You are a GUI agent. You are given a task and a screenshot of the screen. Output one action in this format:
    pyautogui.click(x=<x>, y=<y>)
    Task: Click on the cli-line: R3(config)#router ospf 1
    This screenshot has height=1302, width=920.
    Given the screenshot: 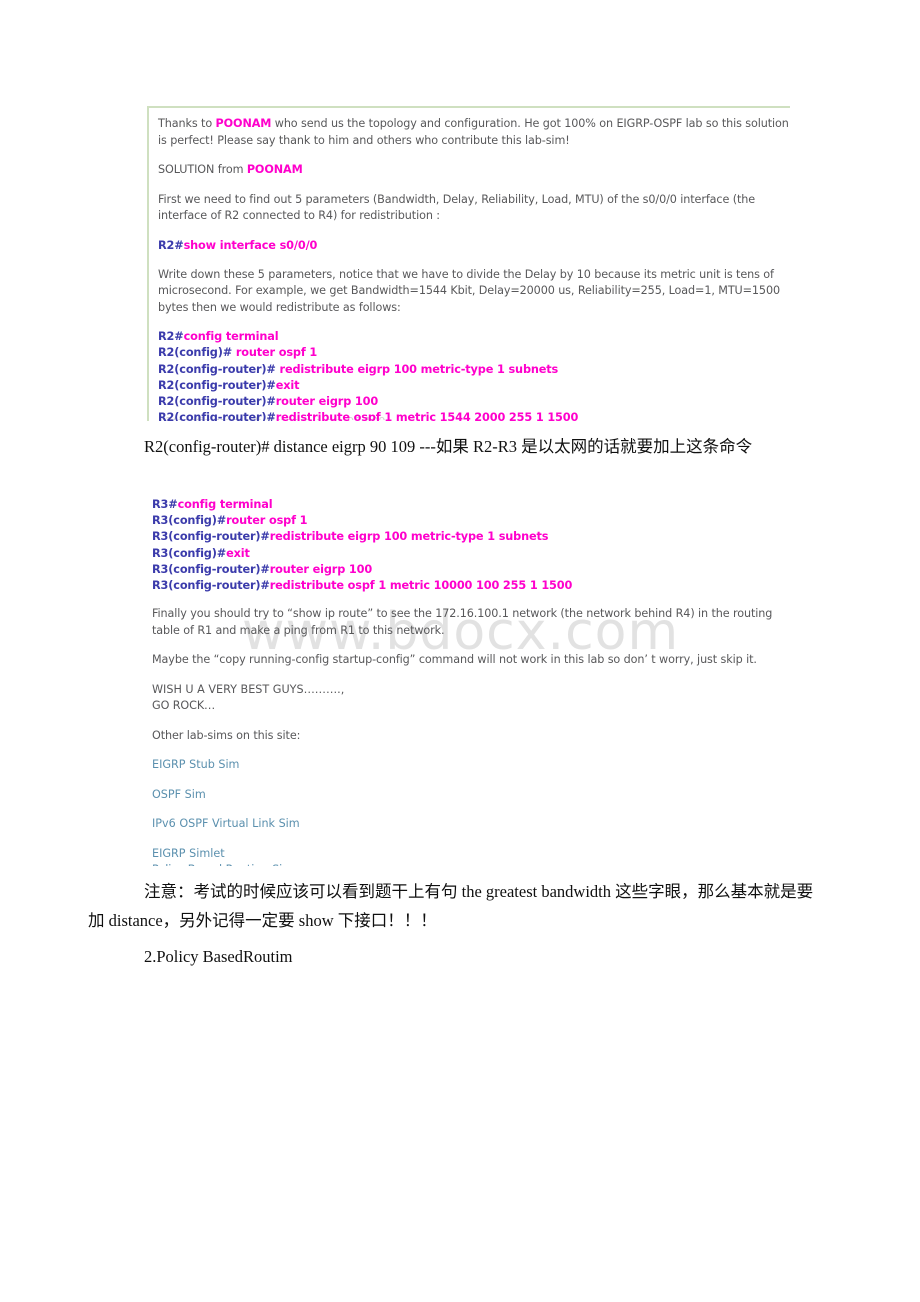 What is the action you would take?
    pyautogui.click(x=470, y=521)
    